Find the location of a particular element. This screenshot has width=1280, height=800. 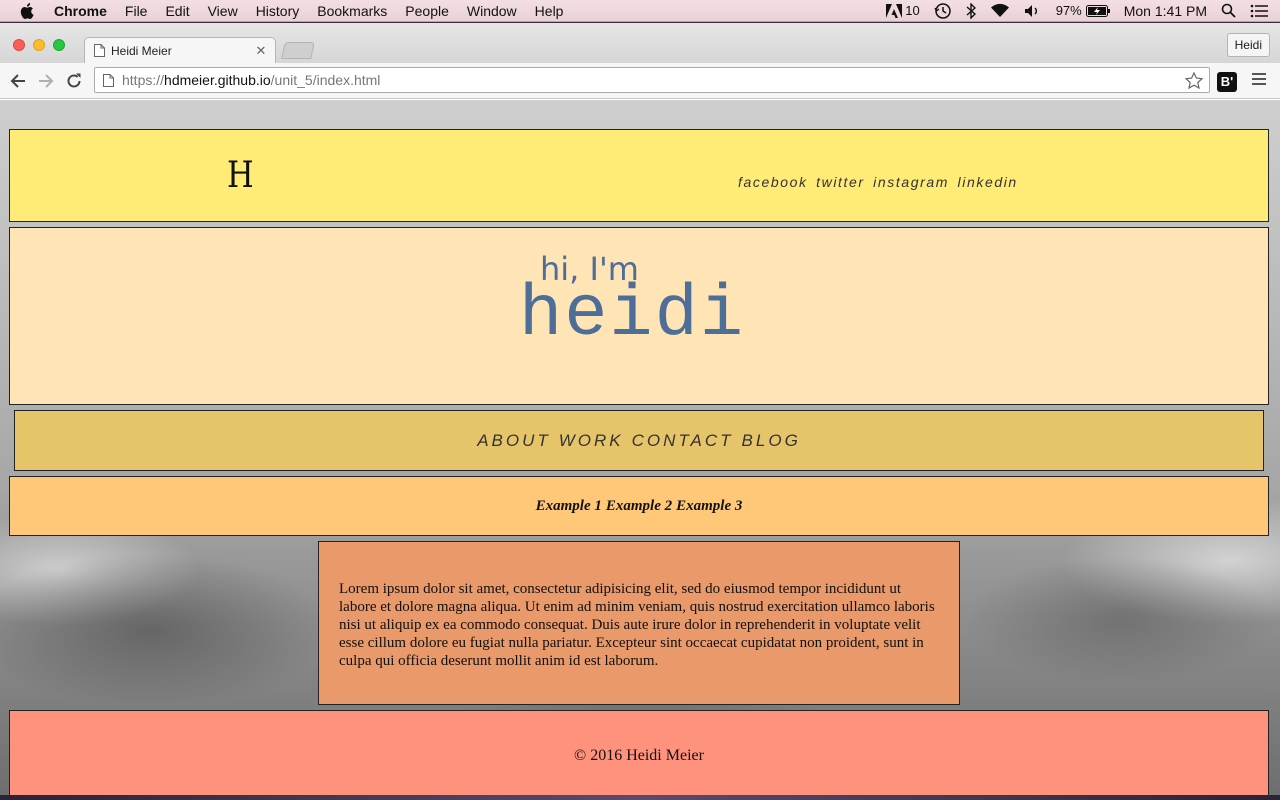

forward-arrow-icon is located at coordinates (46, 81).